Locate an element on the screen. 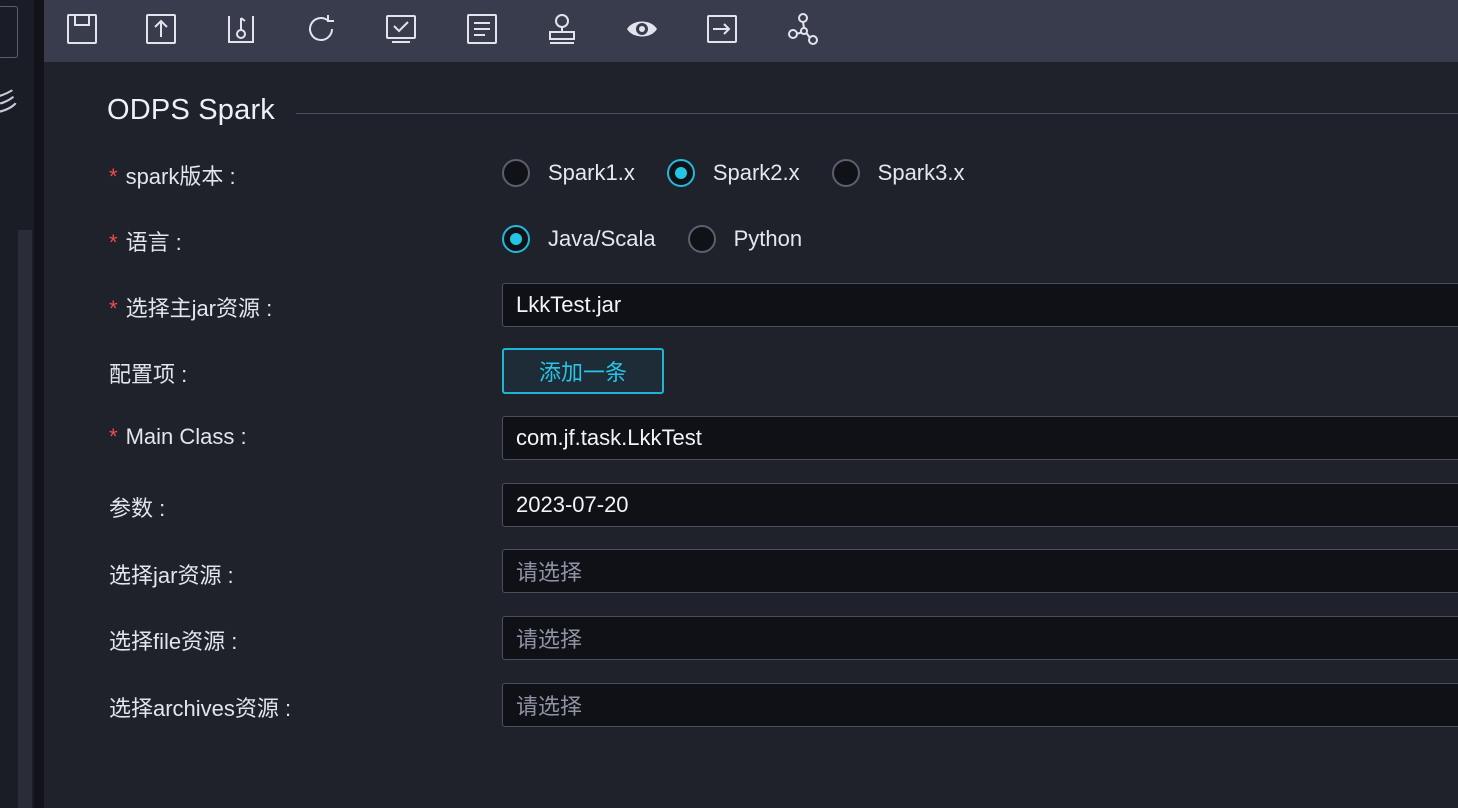  export-icon is located at coordinates (722, 29).